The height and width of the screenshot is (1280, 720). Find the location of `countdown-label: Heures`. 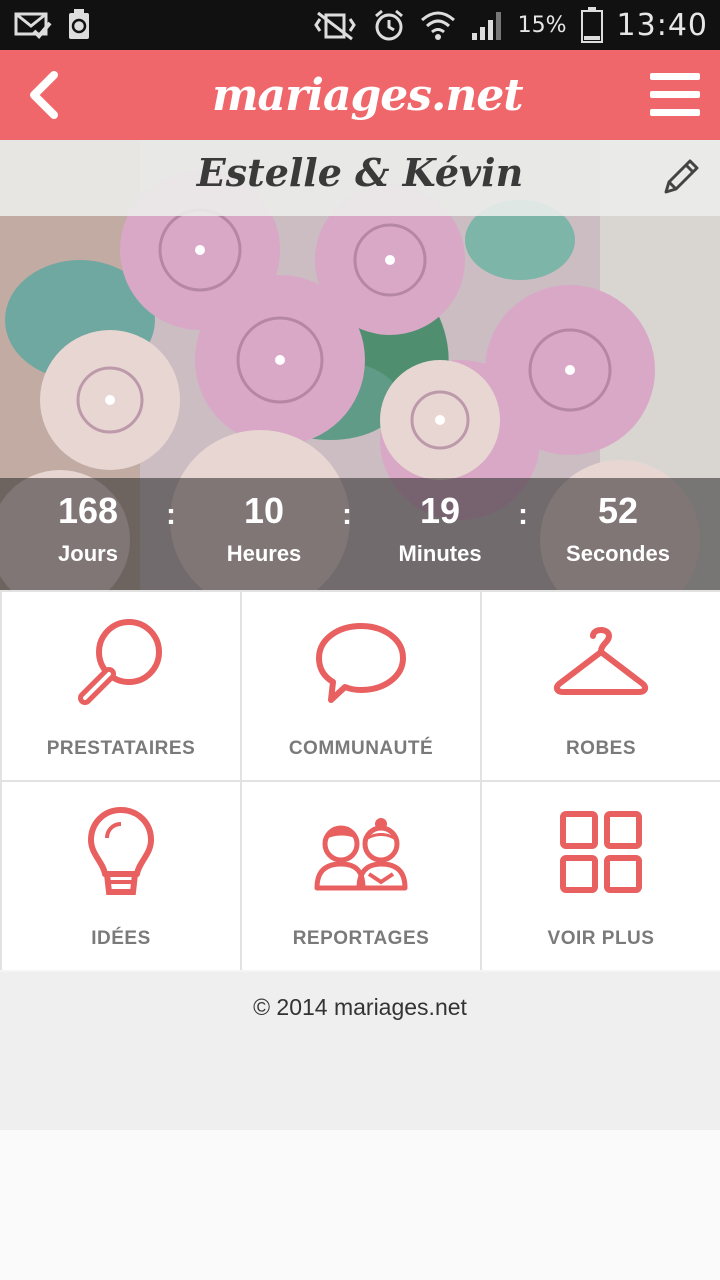

countdown-label: Heures is located at coordinates (264, 553).